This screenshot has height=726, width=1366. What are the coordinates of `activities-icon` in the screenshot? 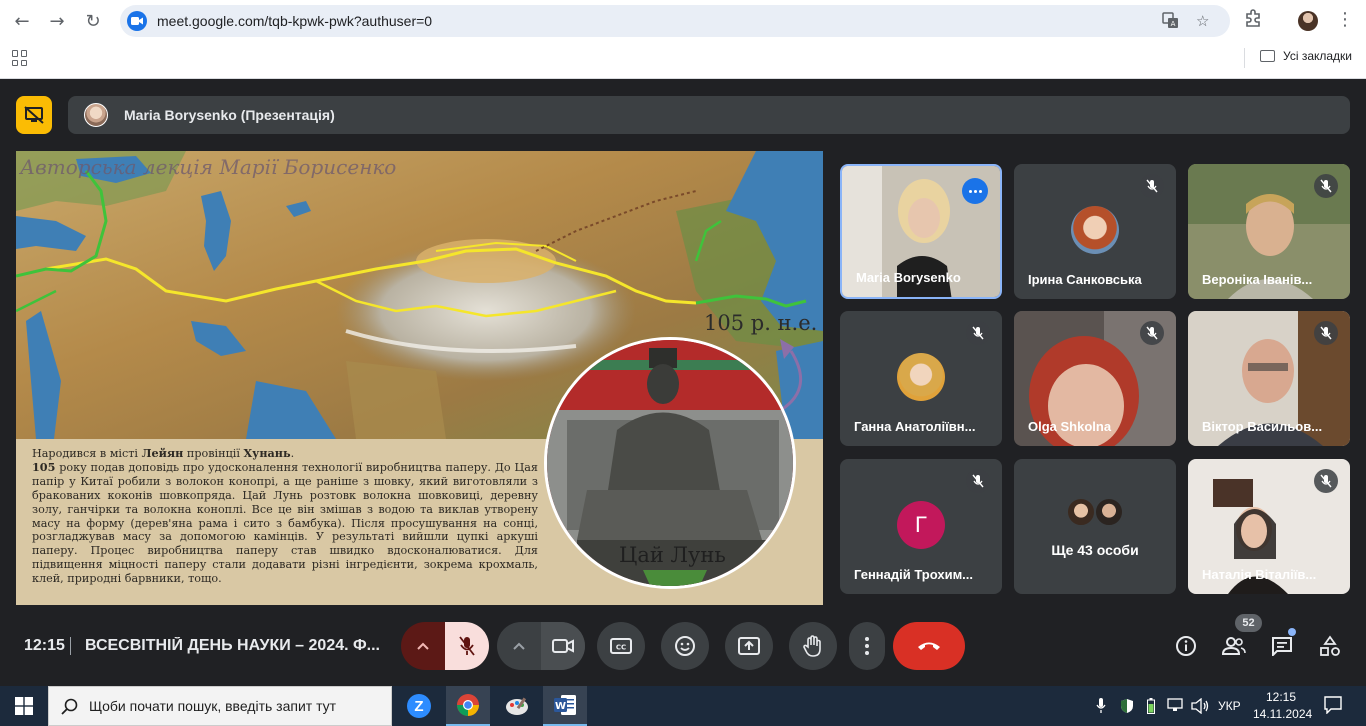 It's located at (1330, 645).